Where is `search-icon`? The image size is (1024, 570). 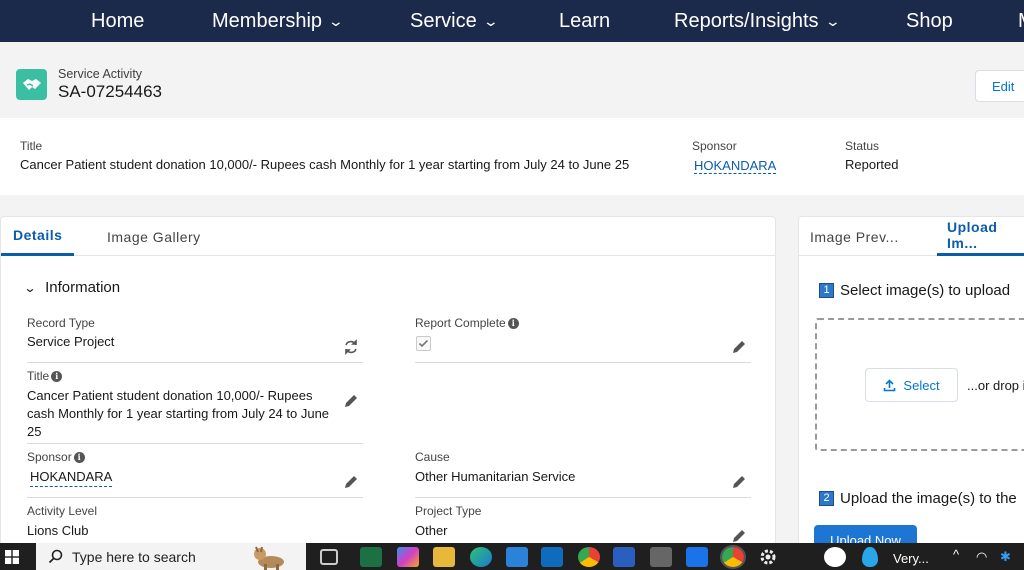 search-icon is located at coordinates (55, 556).